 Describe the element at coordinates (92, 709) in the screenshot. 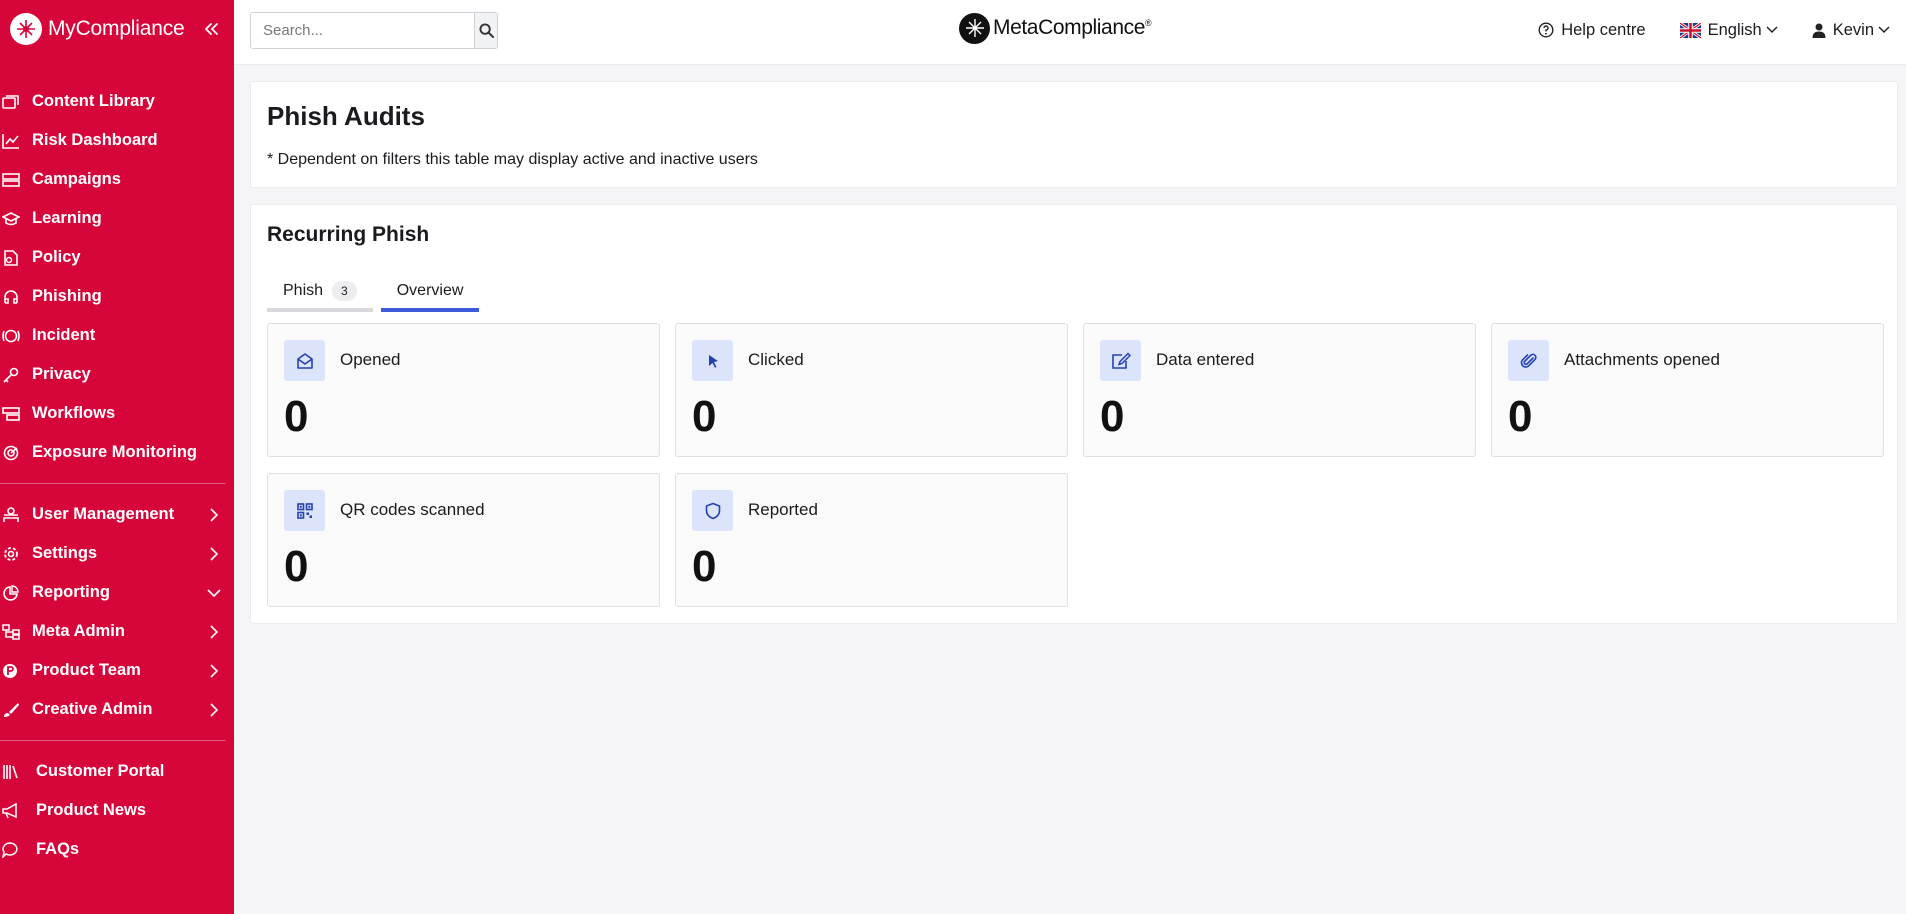

I see `sidebar-item-label: Creative Admin` at that location.